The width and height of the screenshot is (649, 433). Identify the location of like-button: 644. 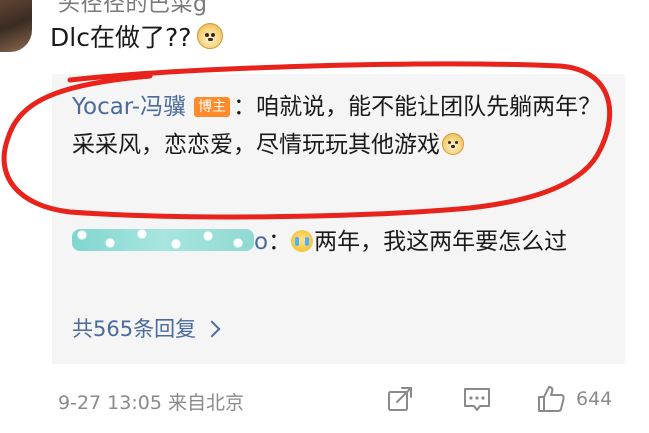
(574, 399).